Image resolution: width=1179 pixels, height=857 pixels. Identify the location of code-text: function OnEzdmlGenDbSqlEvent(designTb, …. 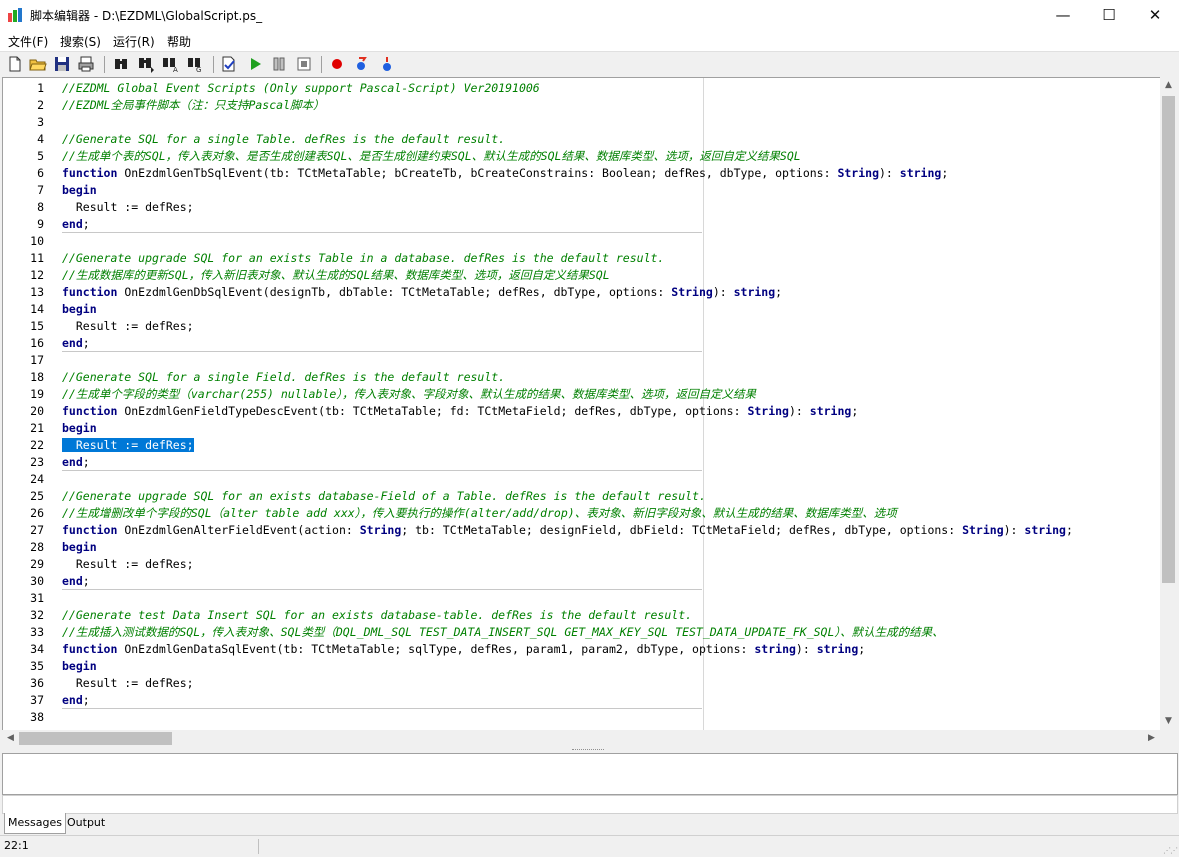
(422, 292).